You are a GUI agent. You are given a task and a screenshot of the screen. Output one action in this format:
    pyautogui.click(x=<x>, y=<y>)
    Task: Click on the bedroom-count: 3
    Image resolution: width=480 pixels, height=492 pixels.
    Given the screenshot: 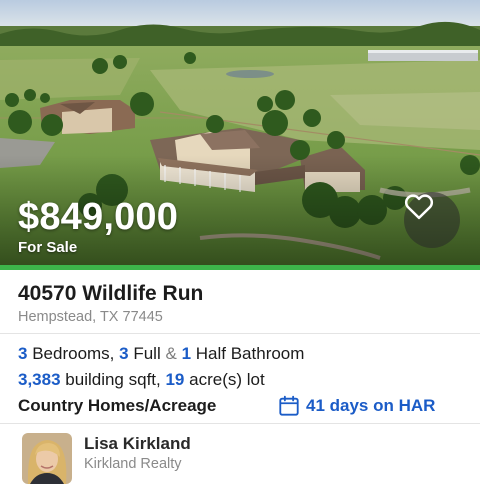 What is the action you would take?
    pyautogui.click(x=23, y=353)
    